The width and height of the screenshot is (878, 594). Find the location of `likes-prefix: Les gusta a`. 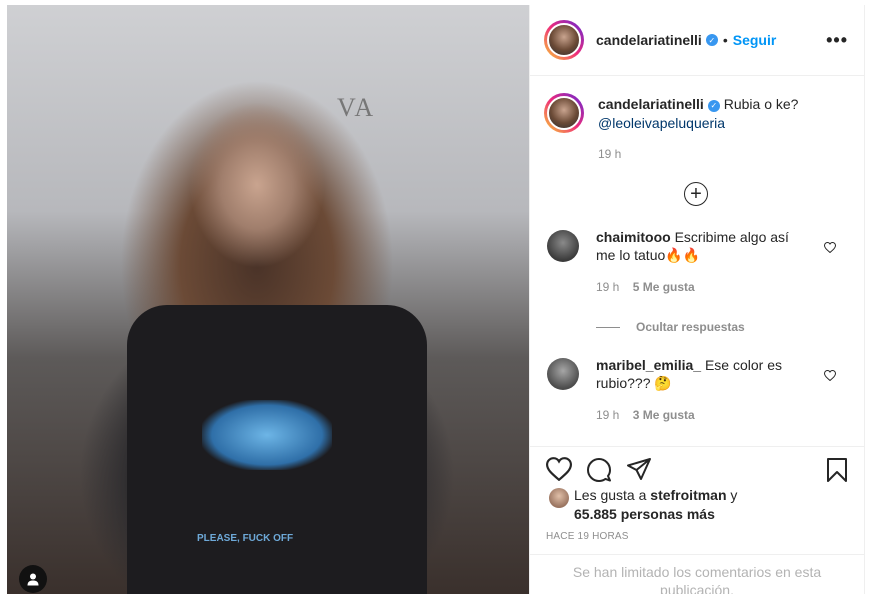

likes-prefix: Les gusta a is located at coordinates (610, 495).